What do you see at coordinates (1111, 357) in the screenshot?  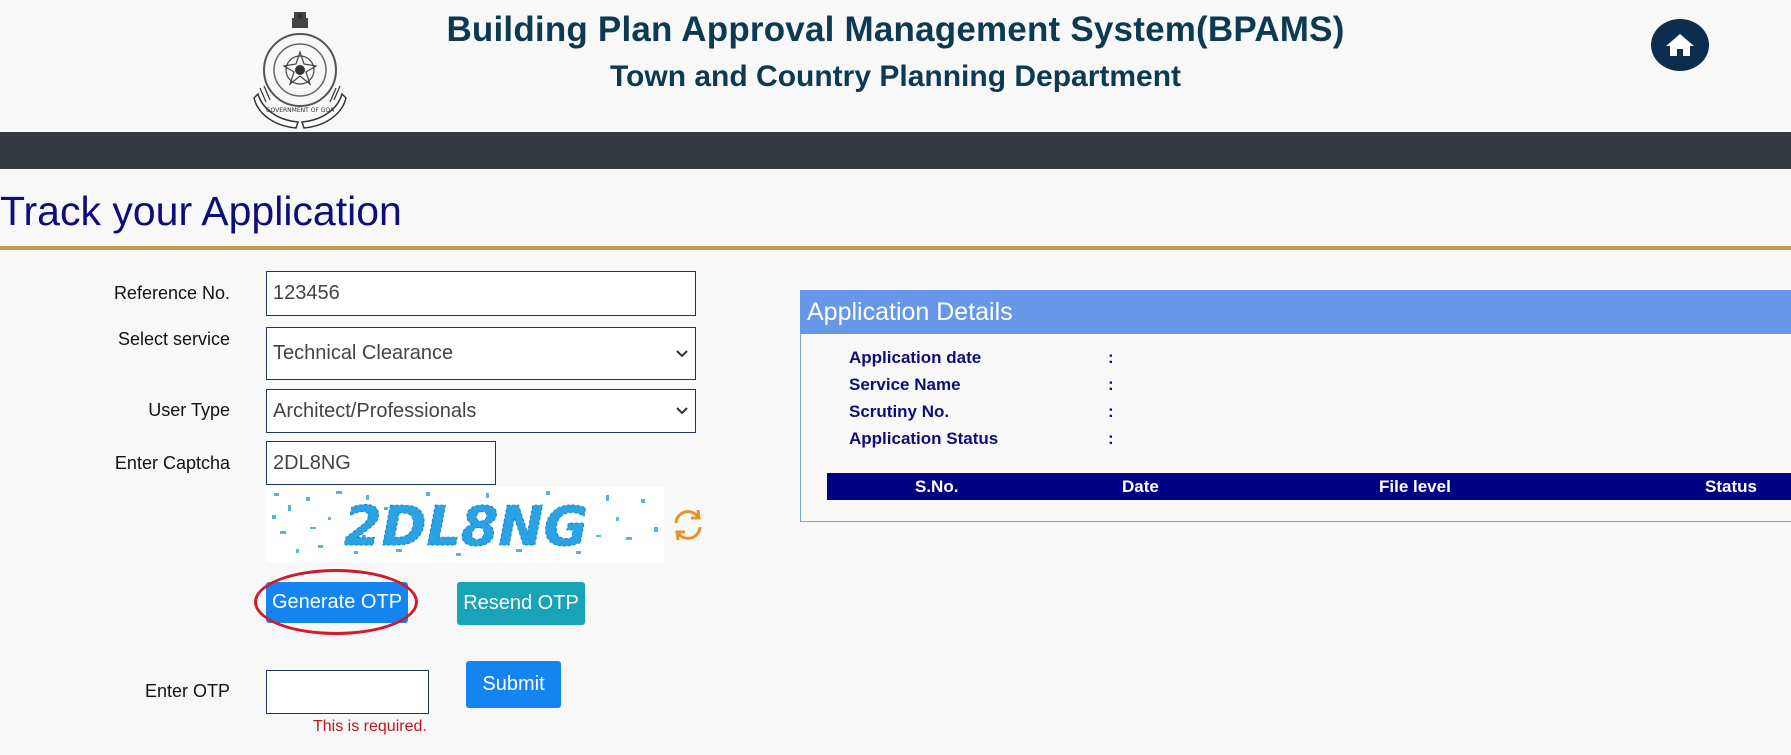 I see `application-date-value: :` at bounding box center [1111, 357].